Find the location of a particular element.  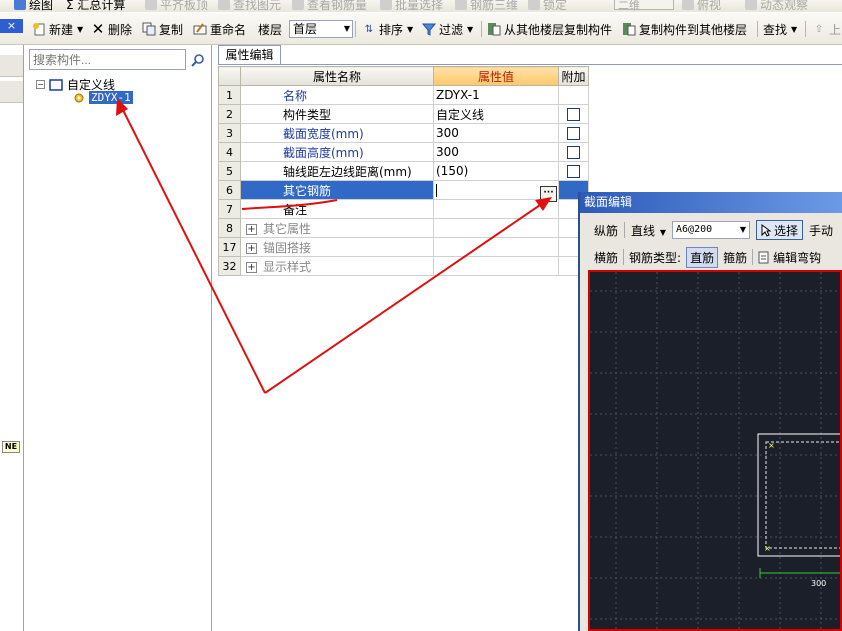

table-row: 32 + 显示样式 is located at coordinates (403, 266).